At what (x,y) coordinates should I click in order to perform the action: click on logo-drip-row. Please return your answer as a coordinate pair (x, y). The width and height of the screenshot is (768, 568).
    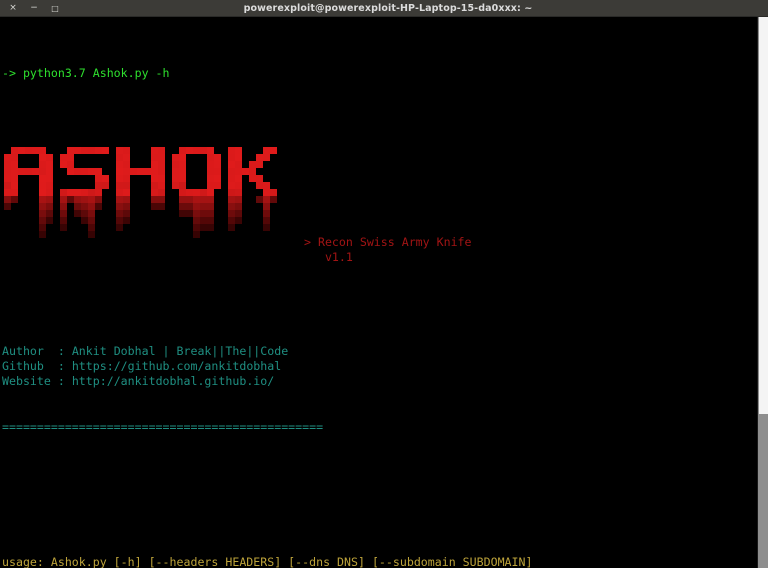
    Looking at the image, I should click on (140, 199).